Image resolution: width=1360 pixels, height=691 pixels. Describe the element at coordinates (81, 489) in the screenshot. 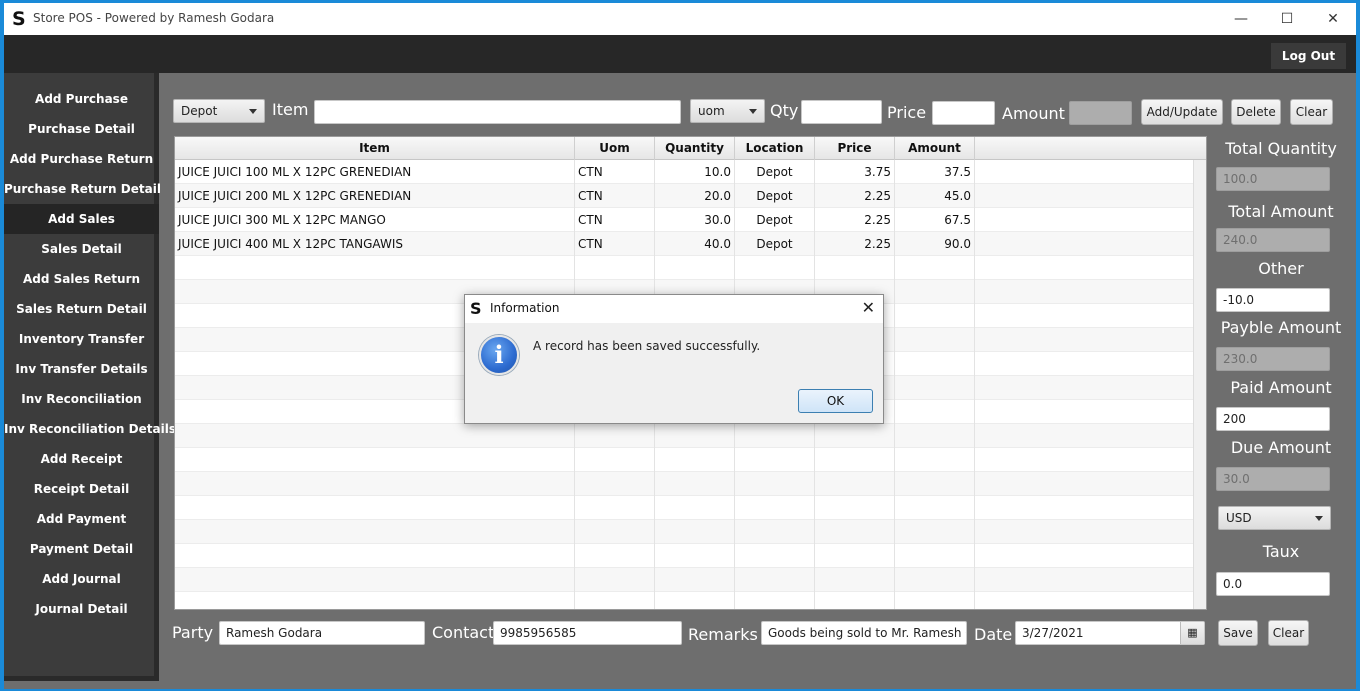

I see `sidebar-item-receipt-detail: Receipt Detail` at that location.